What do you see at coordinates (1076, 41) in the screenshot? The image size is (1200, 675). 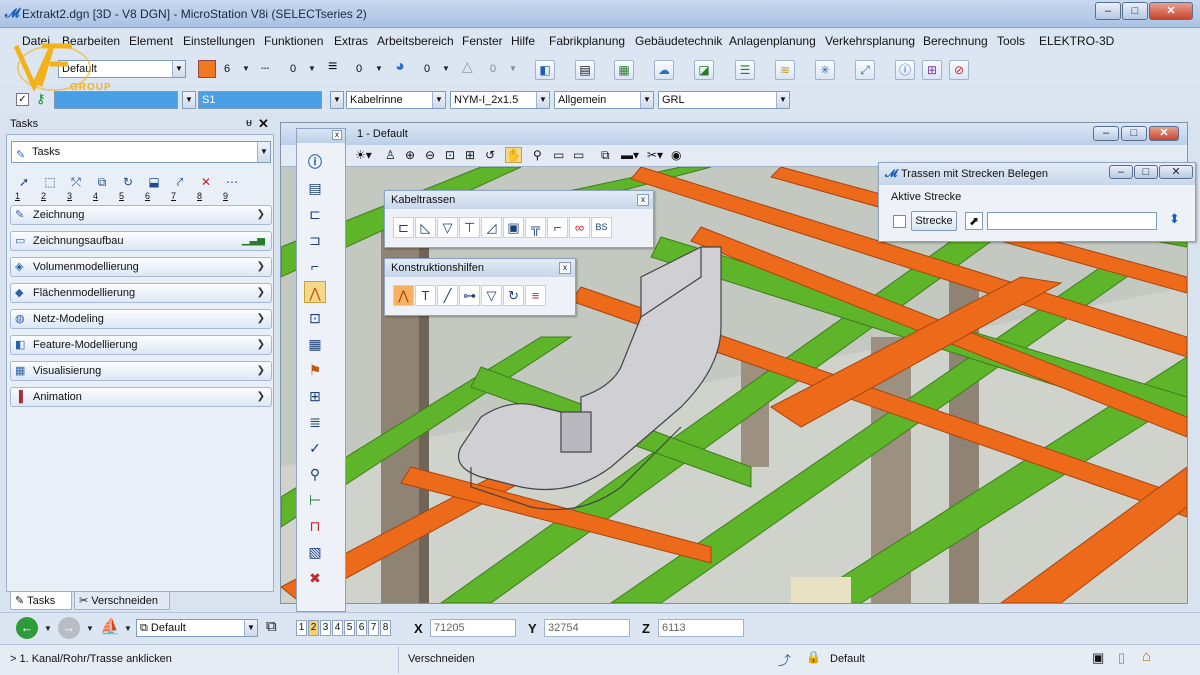 I see `menu-elektro-3d: ELEKTRO-3D` at bounding box center [1076, 41].